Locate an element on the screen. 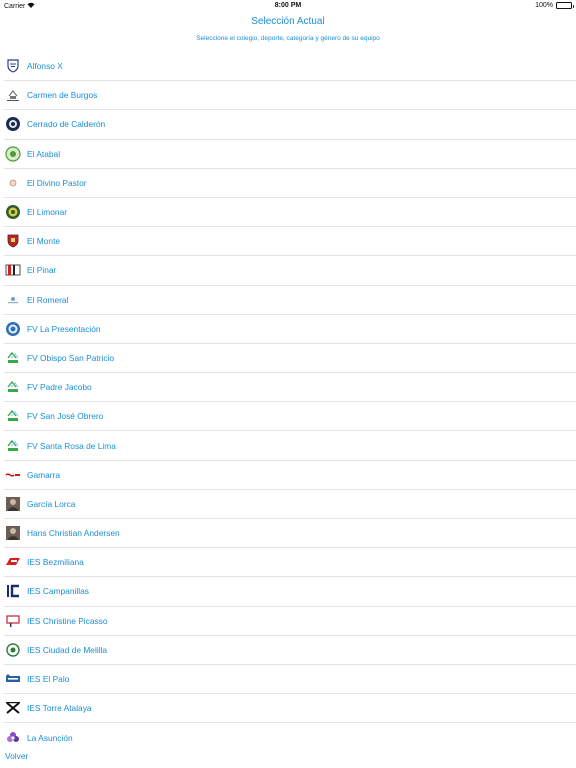  school-list-item: Alfonso X is located at coordinates (290, 67).